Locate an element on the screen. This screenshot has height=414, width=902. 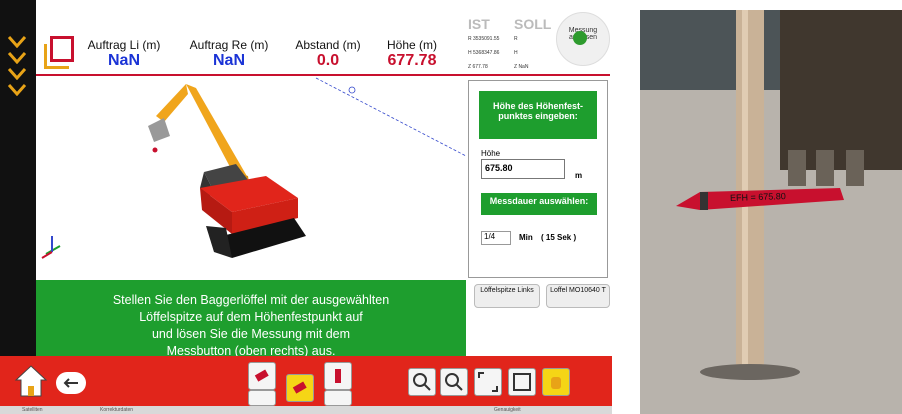
pattern-button is located at coordinates (522, 382).